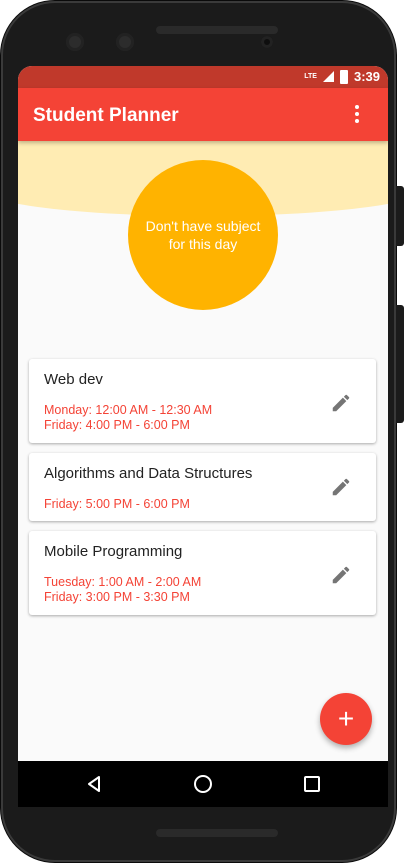 The width and height of the screenshot is (407, 864). I want to click on front-sensor, so click(125, 42).